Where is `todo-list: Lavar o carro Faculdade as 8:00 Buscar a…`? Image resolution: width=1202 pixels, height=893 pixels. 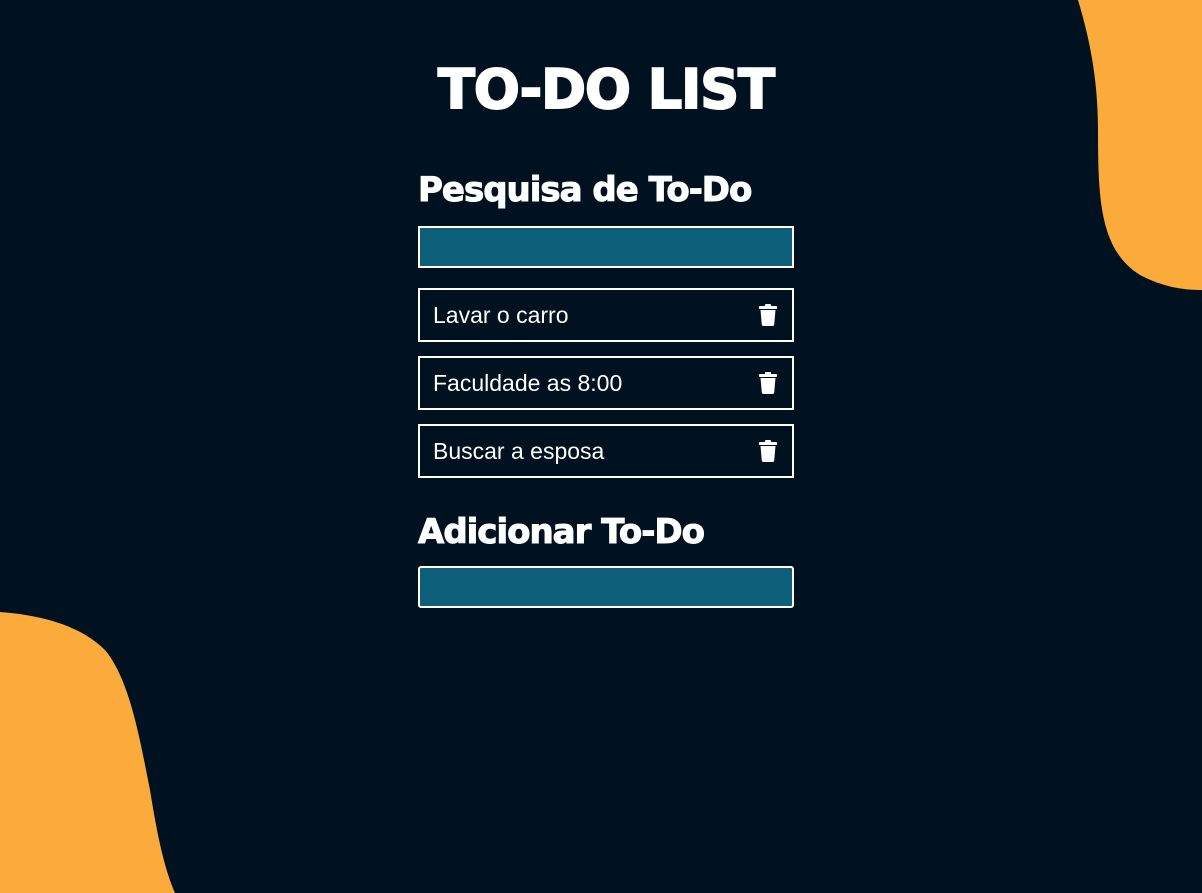 todo-list: Lavar o carro Faculdade as 8:00 Buscar a… is located at coordinates (606, 390).